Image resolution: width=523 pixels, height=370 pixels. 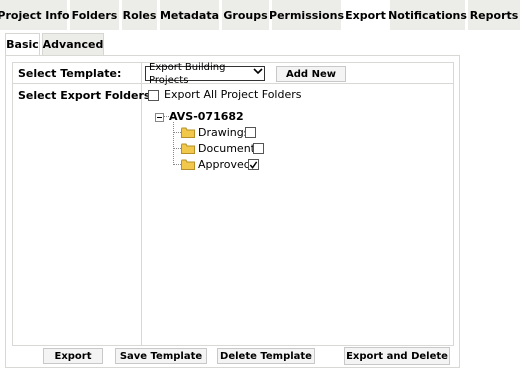 What do you see at coordinates (153, 95) in the screenshot?
I see `export-all-checkbox` at bounding box center [153, 95].